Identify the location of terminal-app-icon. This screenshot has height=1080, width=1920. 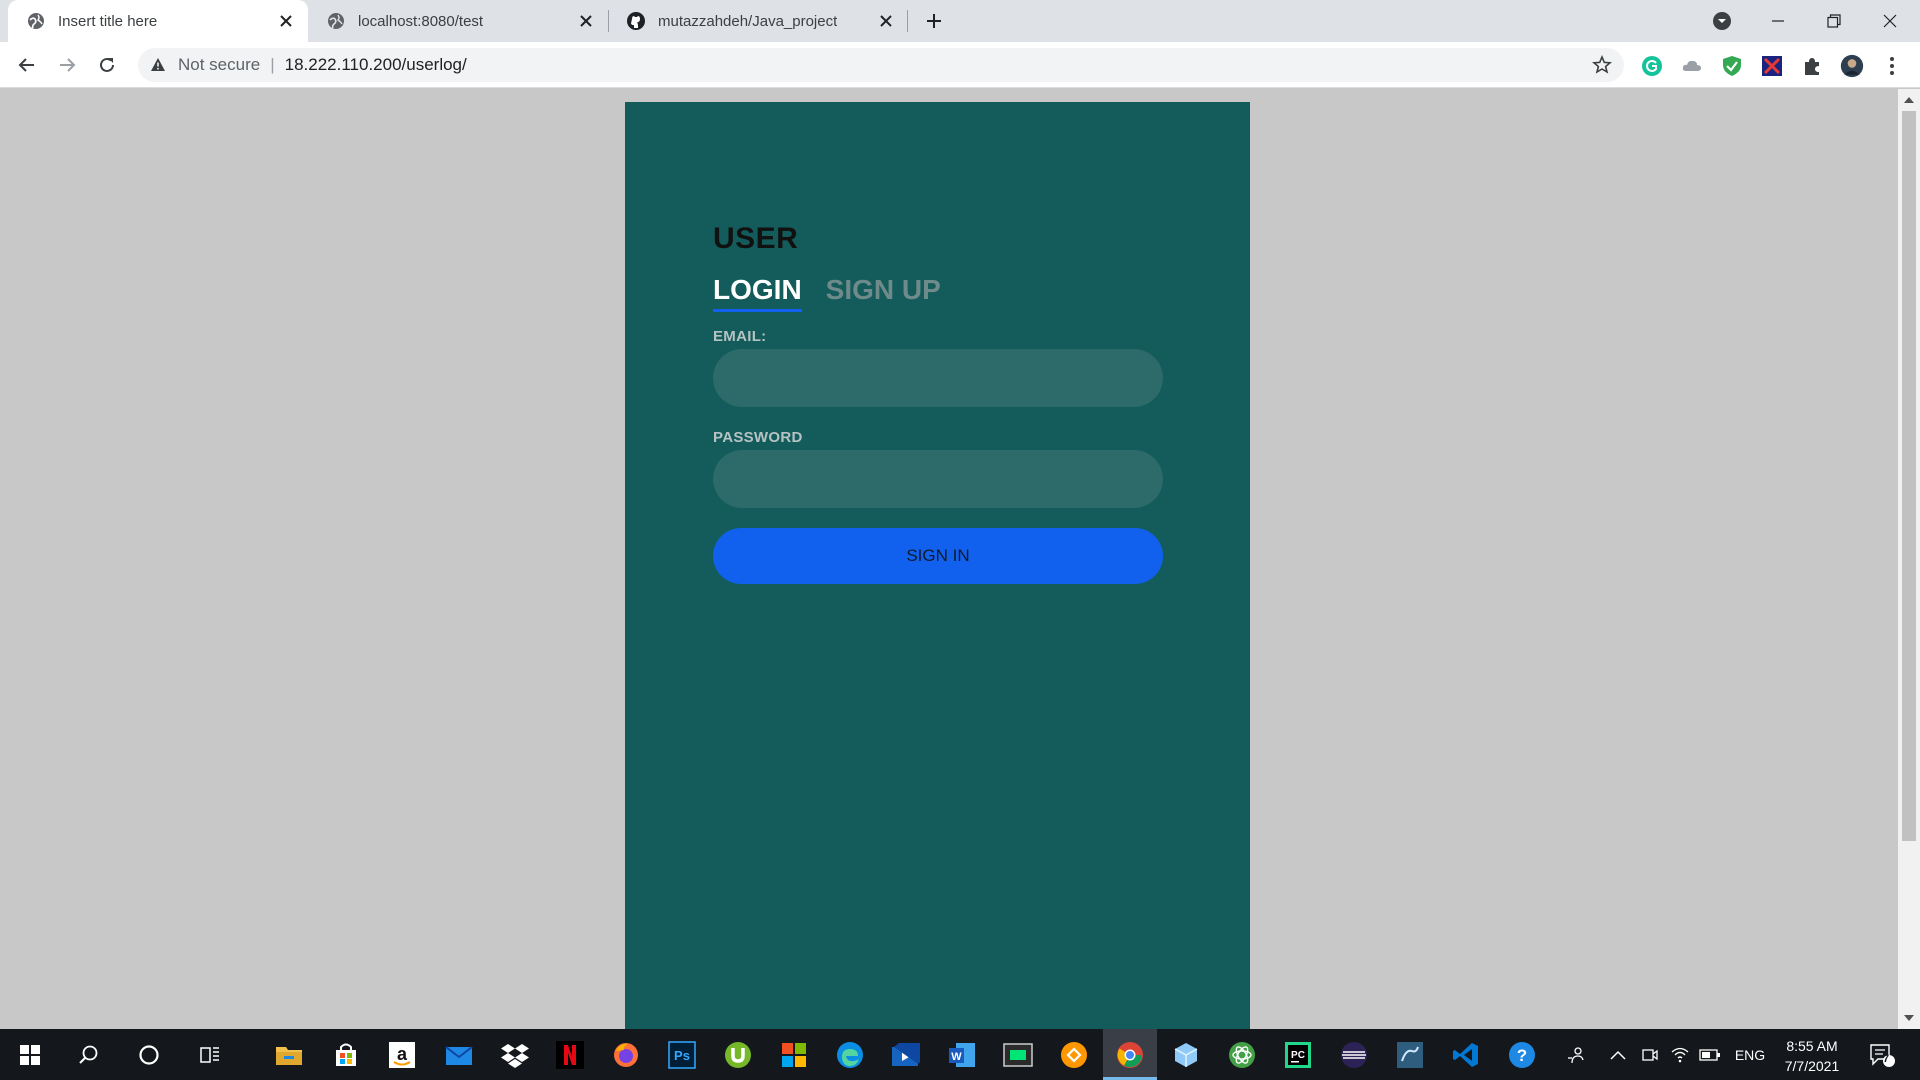
(1018, 1055).